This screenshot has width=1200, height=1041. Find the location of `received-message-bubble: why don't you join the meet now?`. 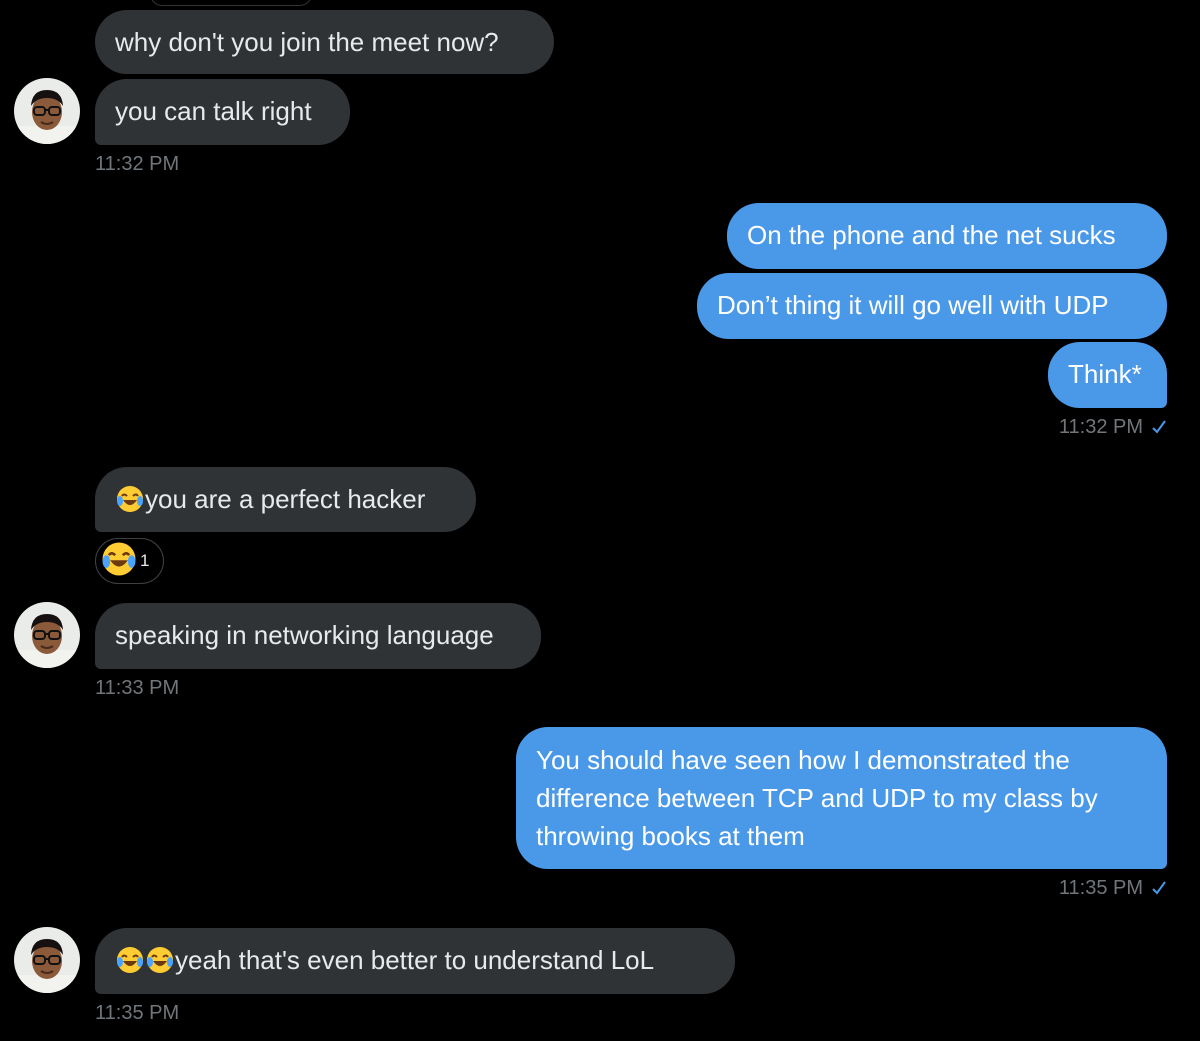

received-message-bubble: why don't you join the meet now? is located at coordinates (324, 42).